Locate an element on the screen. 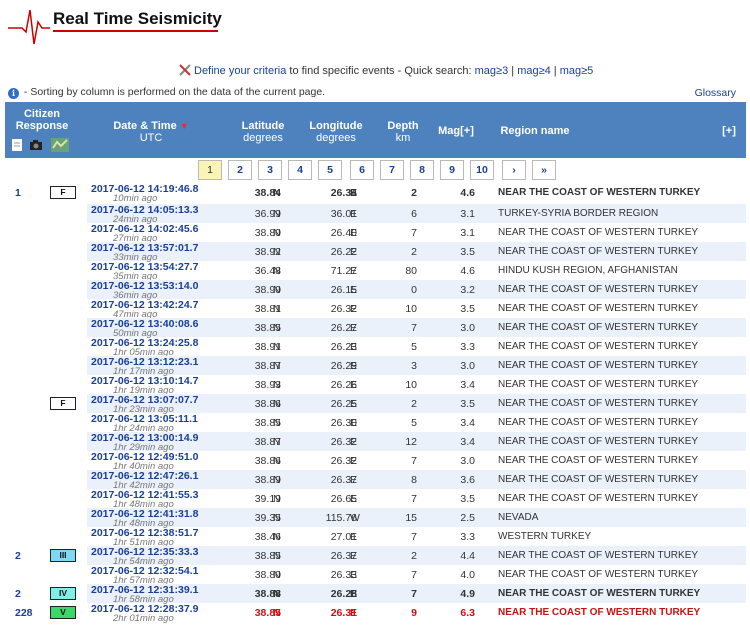 This screenshot has width=750, height=634. longitude-value: 26.15 is located at coordinates (343, 290).